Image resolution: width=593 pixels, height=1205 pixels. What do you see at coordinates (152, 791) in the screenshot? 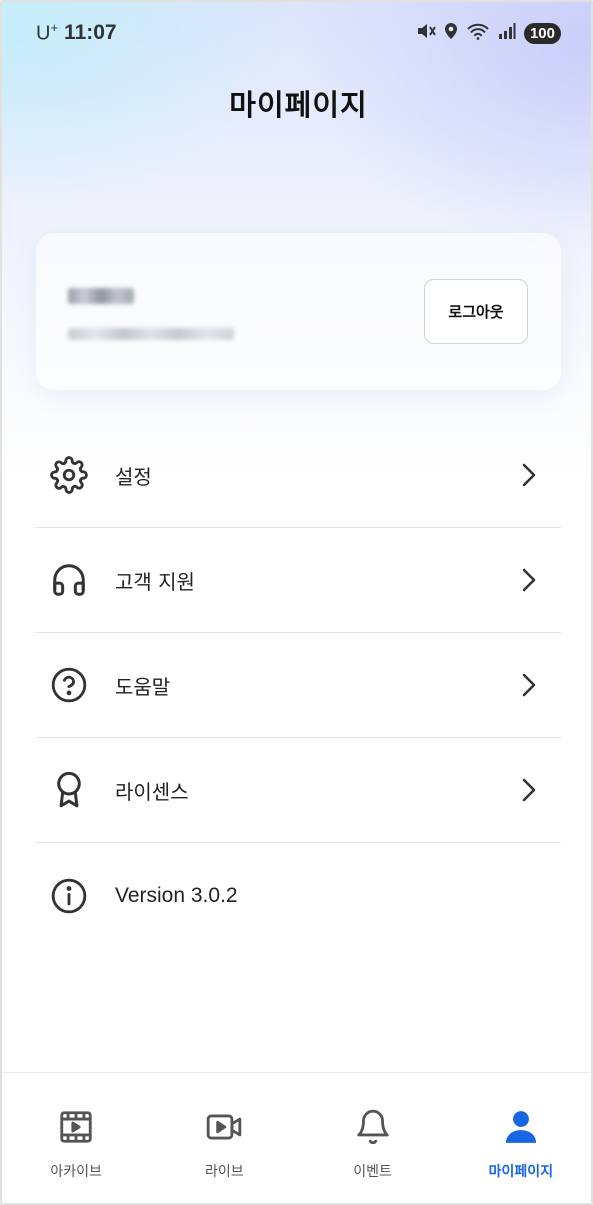
I see `menu-item-label: 라이센스` at bounding box center [152, 791].